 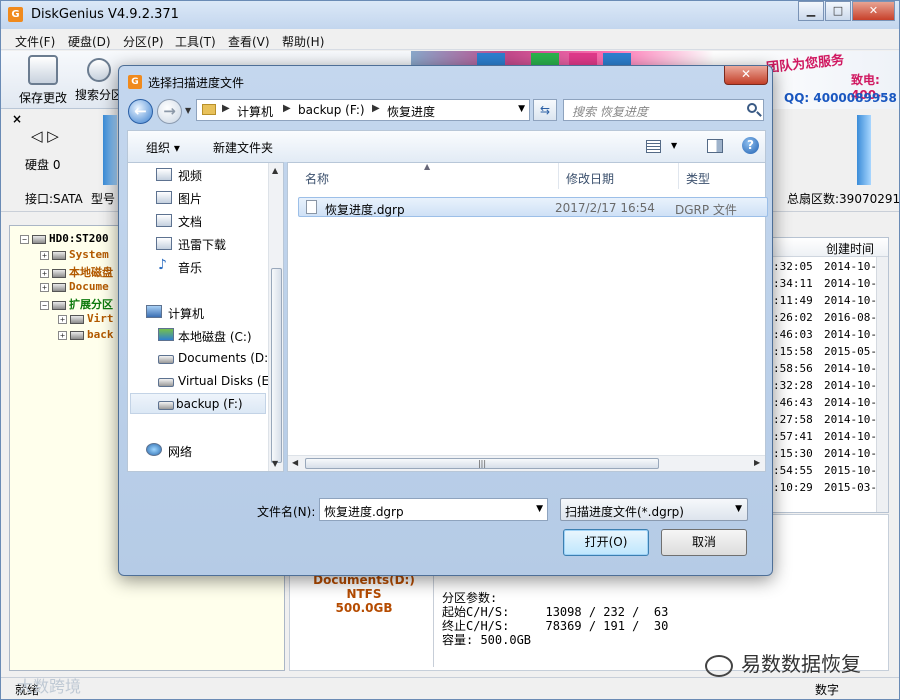 What do you see at coordinates (811, 11) in the screenshot?
I see `minimize-button: ▁` at bounding box center [811, 11].